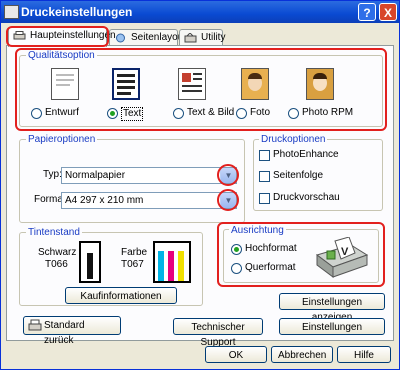 The width and height of the screenshot is (400, 370). What do you see at coordinates (64, 333) in the screenshot?
I see `standard-back-label: Standard zurück` at bounding box center [64, 333].